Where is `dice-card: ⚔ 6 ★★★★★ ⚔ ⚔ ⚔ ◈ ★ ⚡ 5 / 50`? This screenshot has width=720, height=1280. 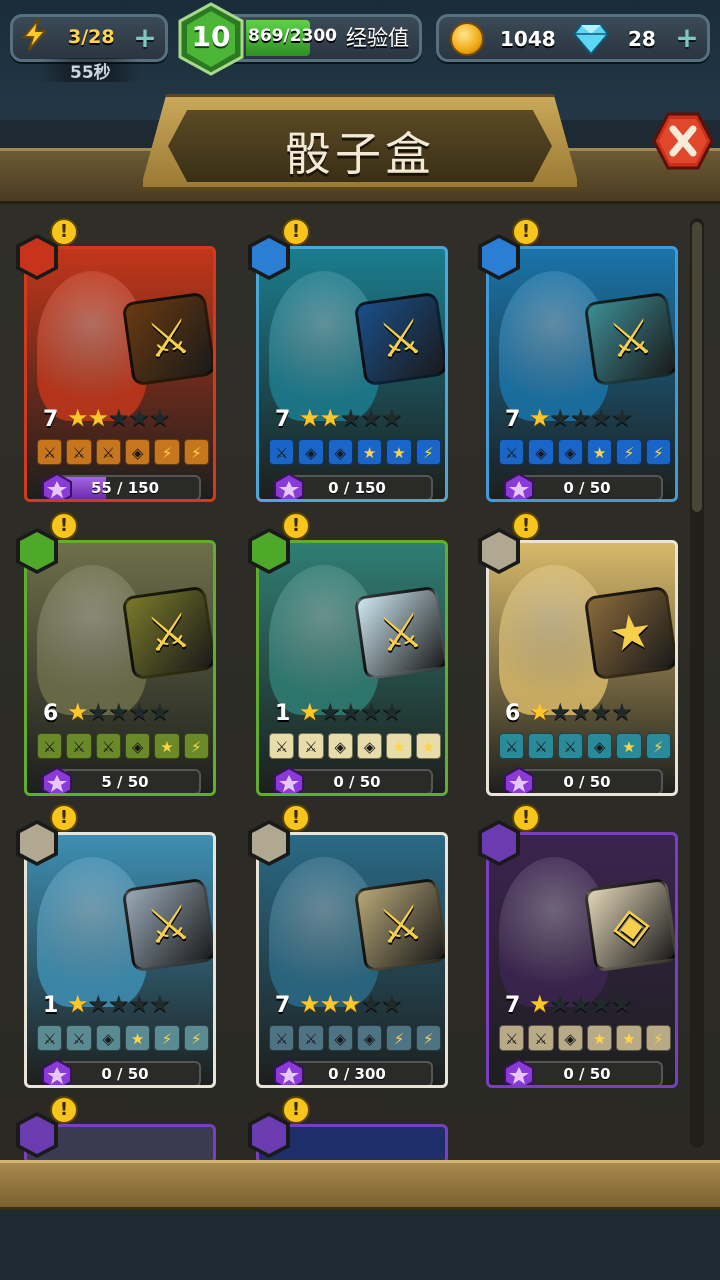
dice-card: ⚔ 6 ★★★★★ ⚔ ⚔ ⚔ ◈ ★ ⚡ 5 / 50 is located at coordinates (120, 668).